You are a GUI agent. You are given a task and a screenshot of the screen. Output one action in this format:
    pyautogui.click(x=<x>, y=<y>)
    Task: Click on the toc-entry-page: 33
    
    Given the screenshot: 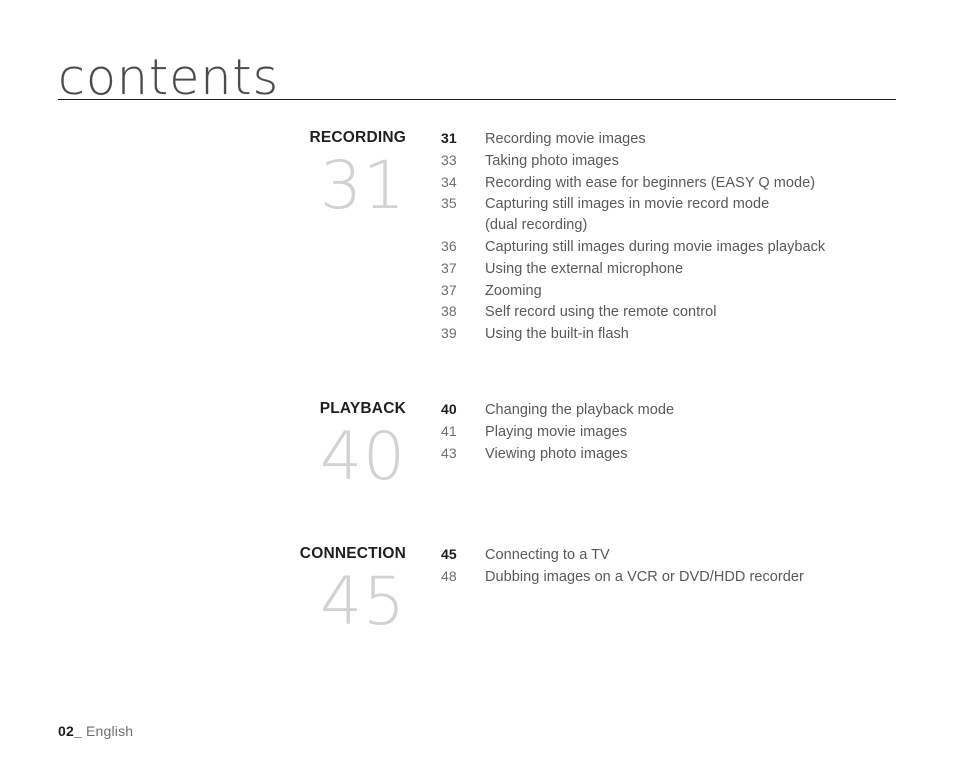 What is the action you would take?
    pyautogui.click(x=449, y=159)
    